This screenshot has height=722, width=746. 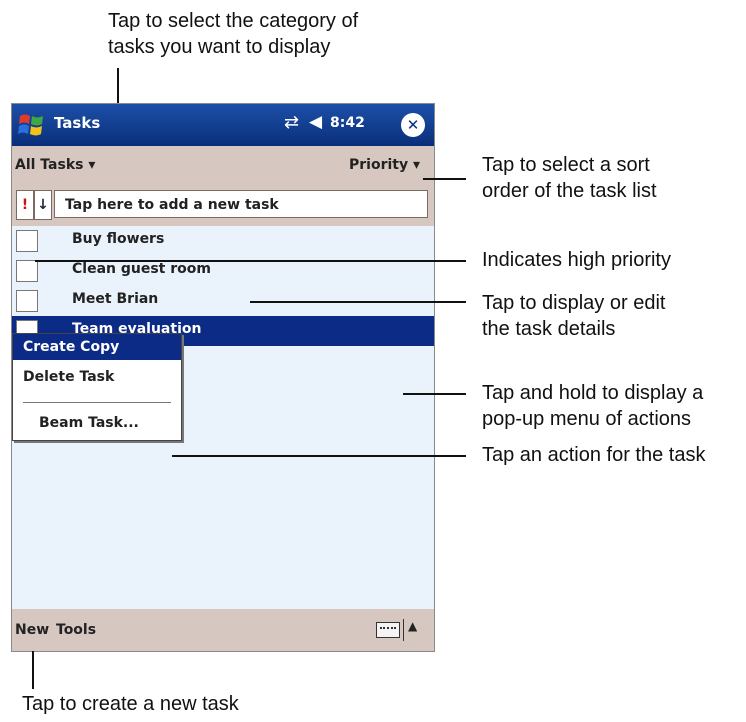 I want to click on callout-hold-line1: Tap and hold to display a, so click(x=593, y=393).